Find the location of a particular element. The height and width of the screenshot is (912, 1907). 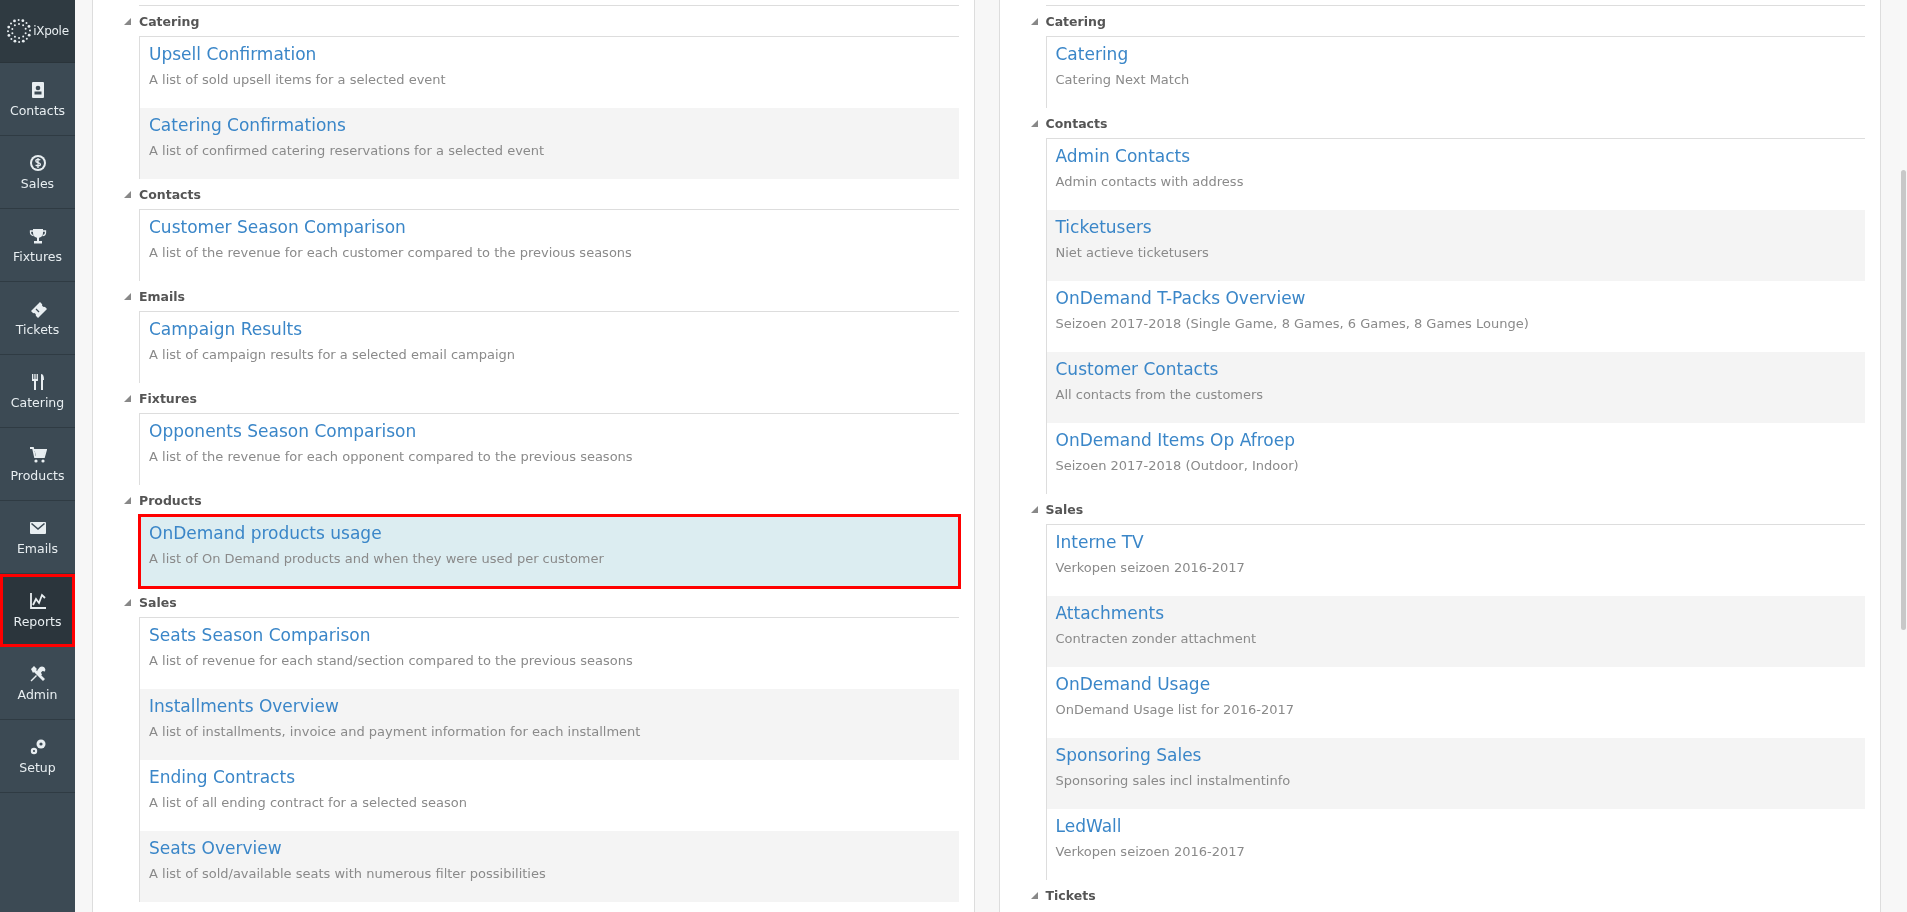

report-title: Seats Season Comparison is located at coordinates (260, 635).